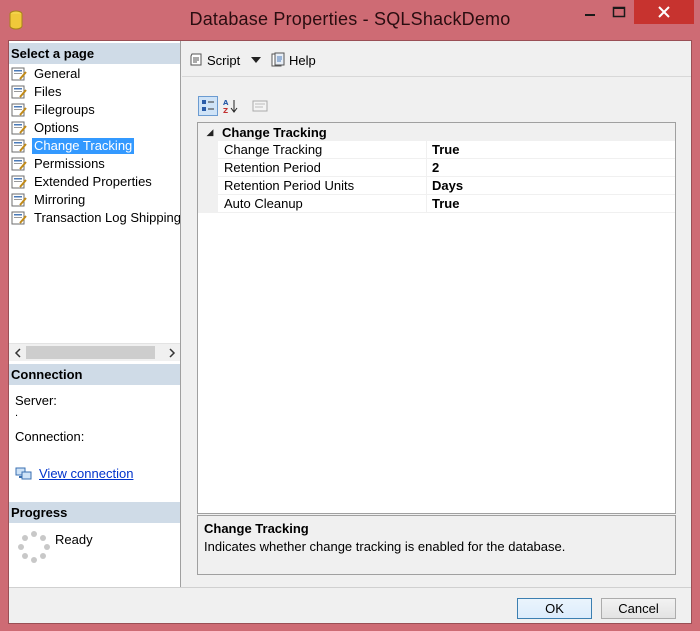  What do you see at coordinates (94, 374) in the screenshot?
I see `connection-header: Connection` at bounding box center [94, 374].